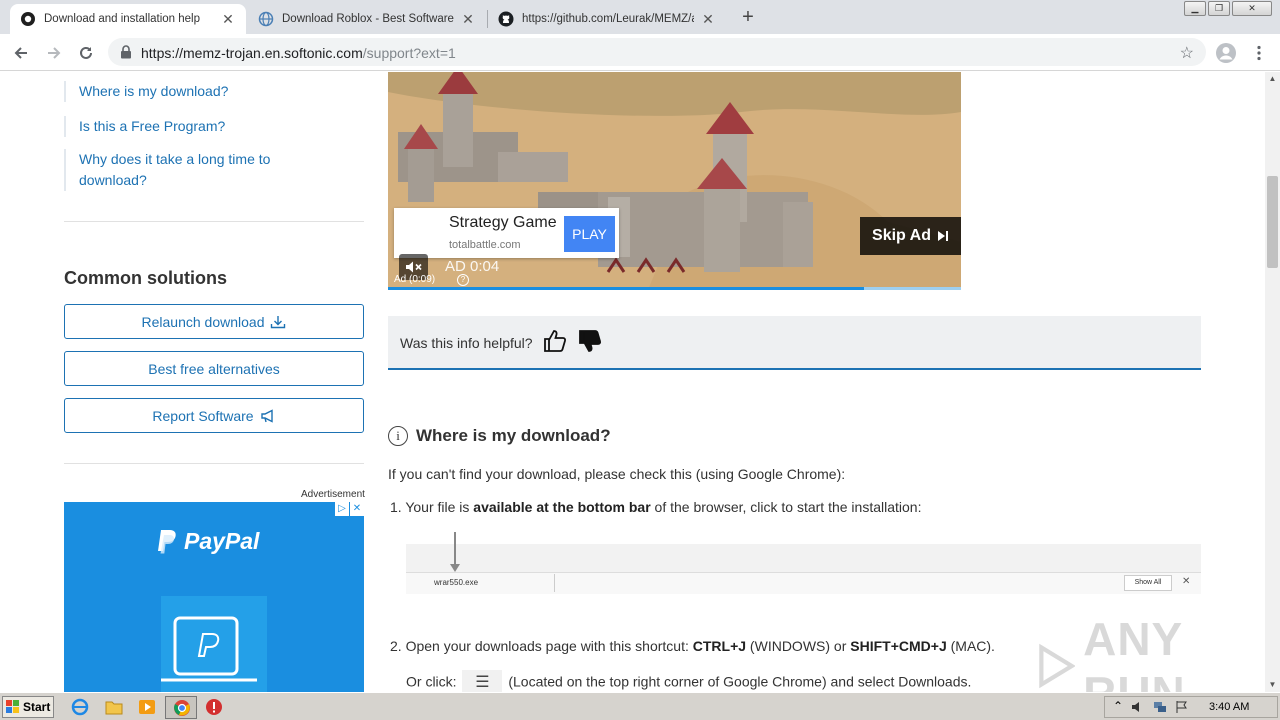 The image size is (1280, 720). What do you see at coordinates (463, 280) in the screenshot?
I see `ad-help-icon: ?` at bounding box center [463, 280].